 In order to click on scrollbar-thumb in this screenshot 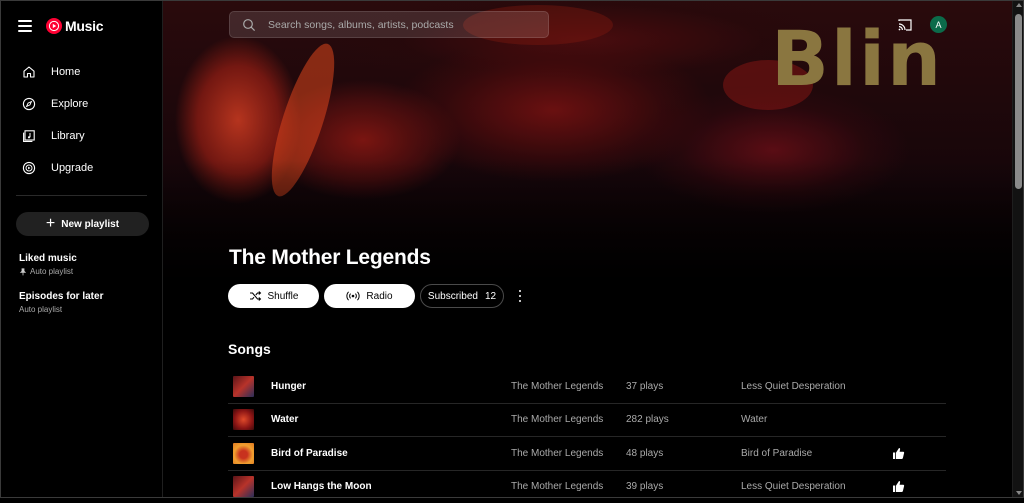, I will do `click(1018, 101)`.